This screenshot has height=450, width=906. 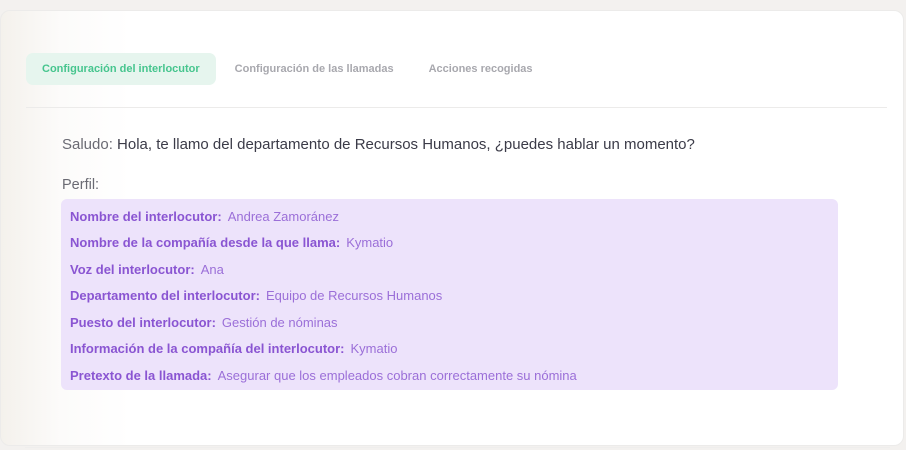 What do you see at coordinates (121, 69) in the screenshot?
I see `tab-interlocutor-config: Configuración del interlocutor` at bounding box center [121, 69].